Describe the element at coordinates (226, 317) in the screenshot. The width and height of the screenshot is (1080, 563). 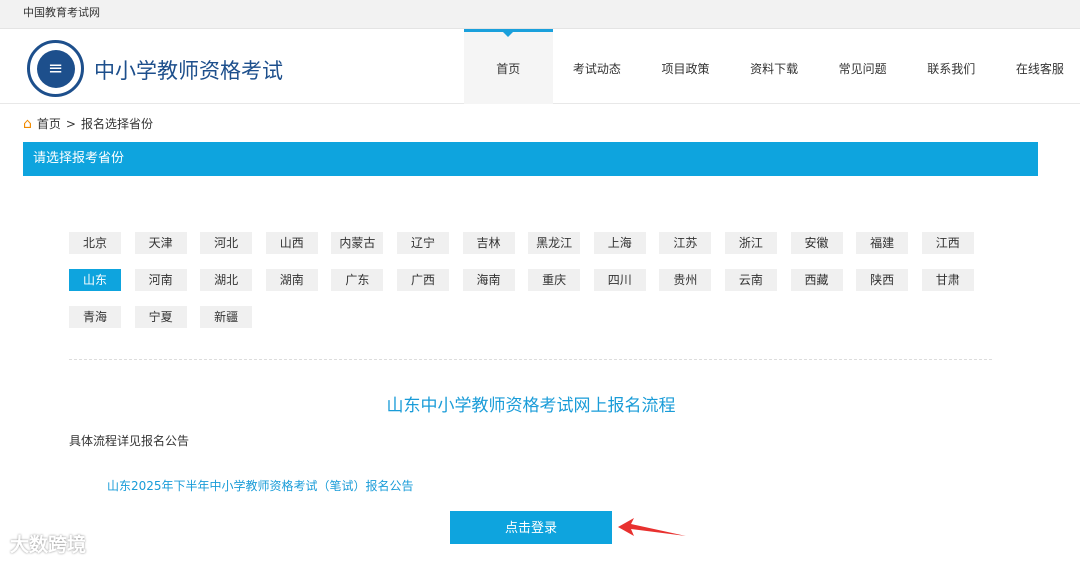
I see `province-item: 新疆` at that location.